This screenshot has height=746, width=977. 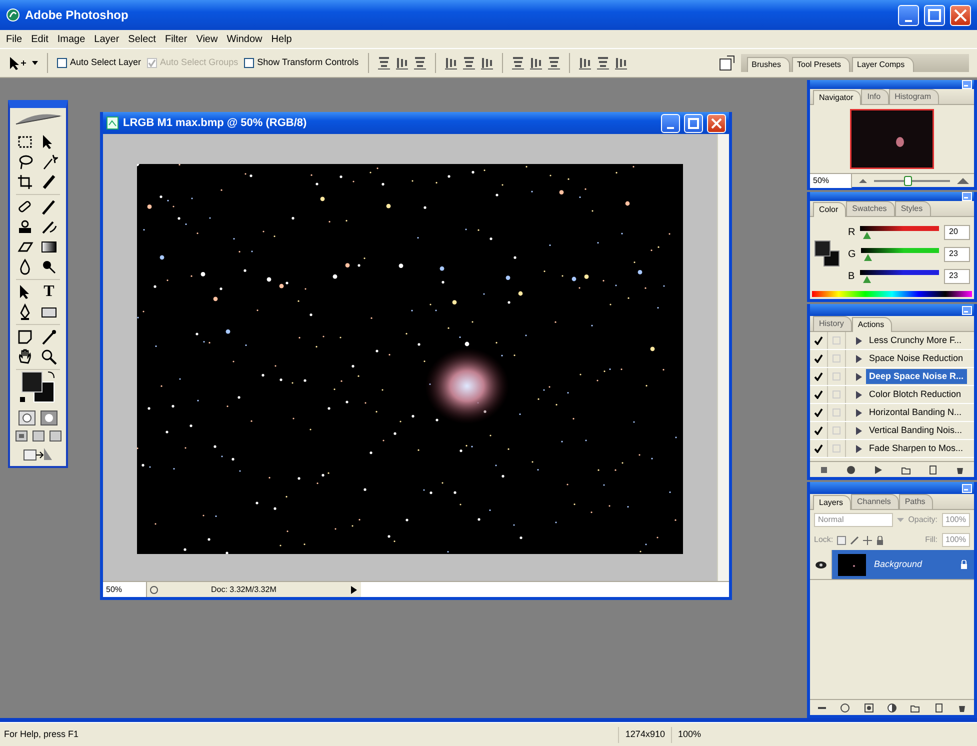 What do you see at coordinates (768, 64) in the screenshot?
I see `palette-tab: Brushes` at bounding box center [768, 64].